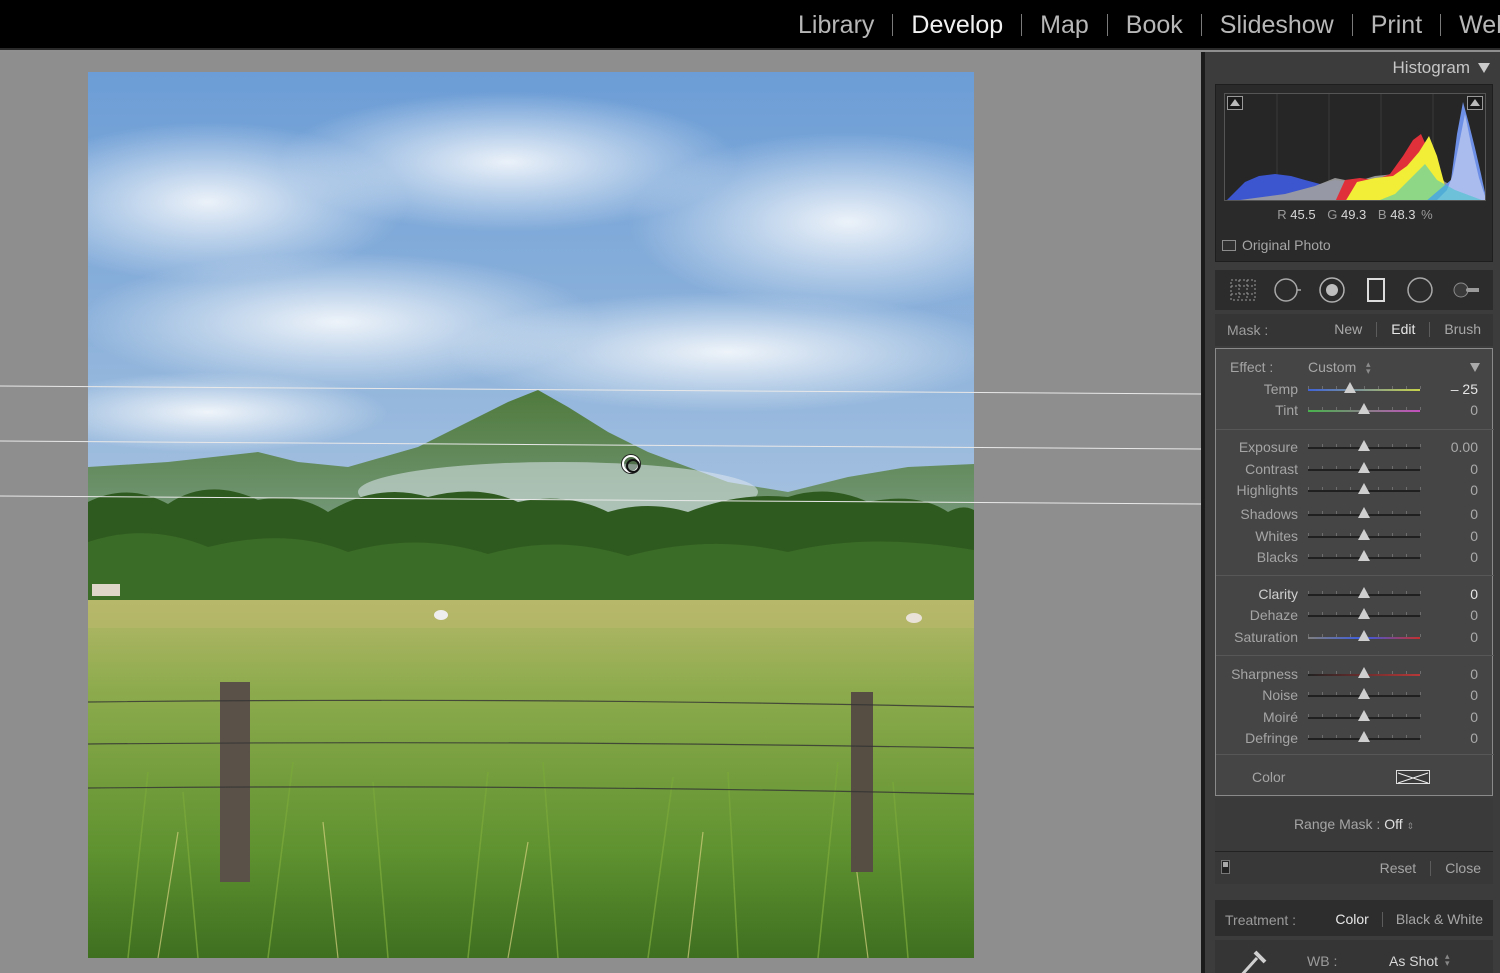 This screenshot has width=1500, height=973. I want to click on module-slideshow: Slideshow, so click(1277, 25).